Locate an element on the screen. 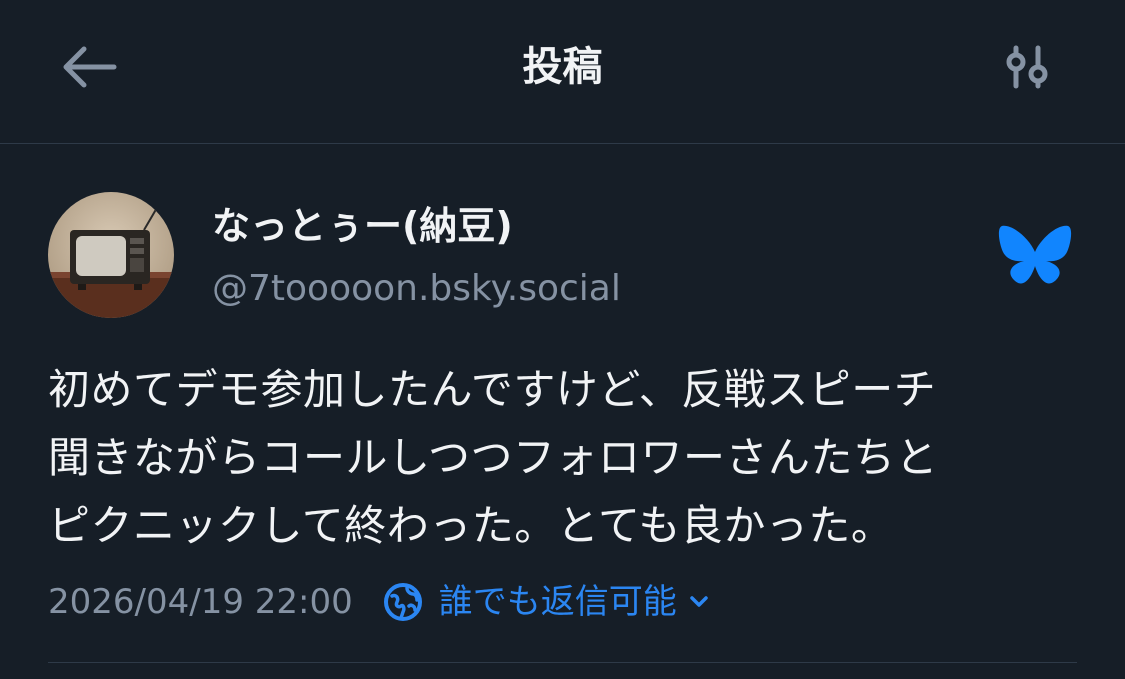 This screenshot has width=1125, height=679. avatar is located at coordinates (111, 255).